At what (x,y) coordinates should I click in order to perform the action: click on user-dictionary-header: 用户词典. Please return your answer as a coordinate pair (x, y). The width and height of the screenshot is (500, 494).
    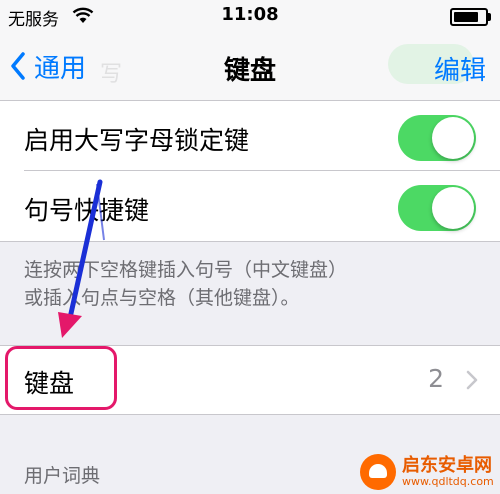
    Looking at the image, I should click on (62, 476).